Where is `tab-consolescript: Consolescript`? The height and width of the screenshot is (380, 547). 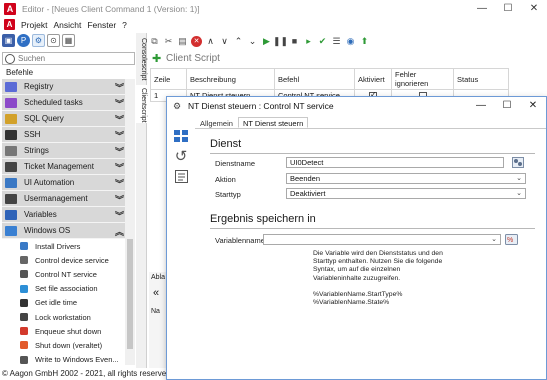
tab-consolescript: Consolescript is located at coordinates (141, 57).